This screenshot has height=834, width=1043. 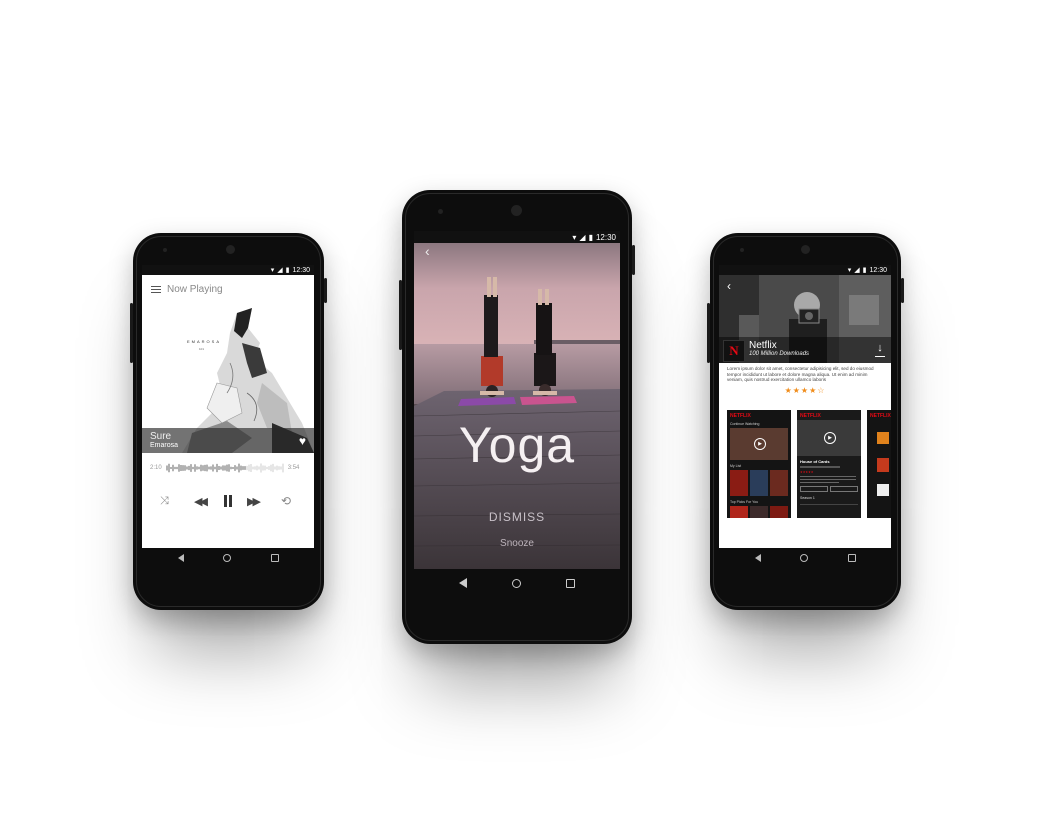 What do you see at coordinates (293, 468) in the screenshot?
I see `time-total: 3:54` at bounding box center [293, 468].